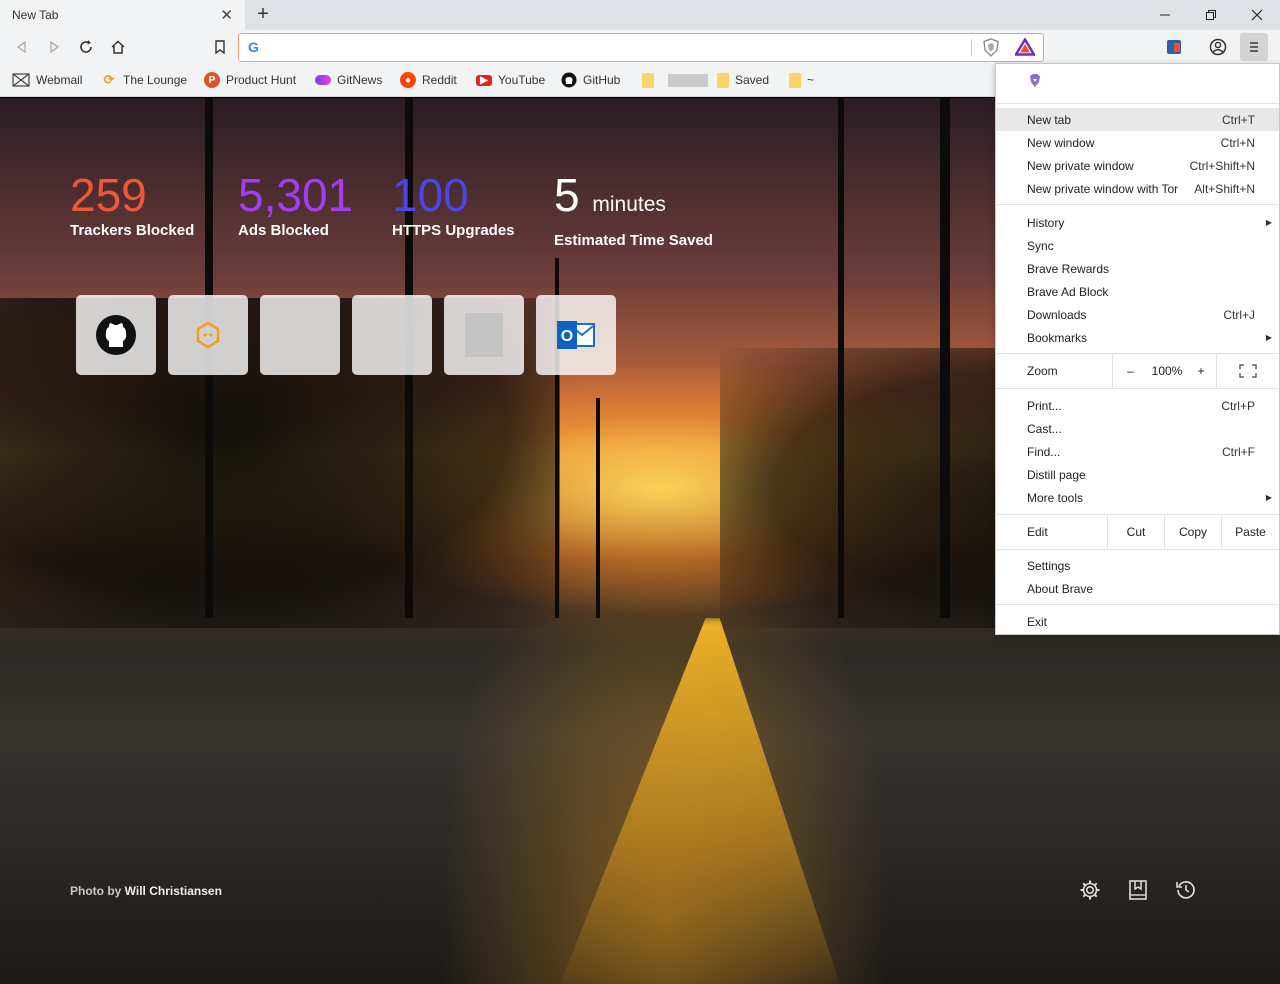 The width and height of the screenshot is (1280, 984). What do you see at coordinates (109, 79) in the screenshot?
I see `lounge-icon: ⟳` at bounding box center [109, 79].